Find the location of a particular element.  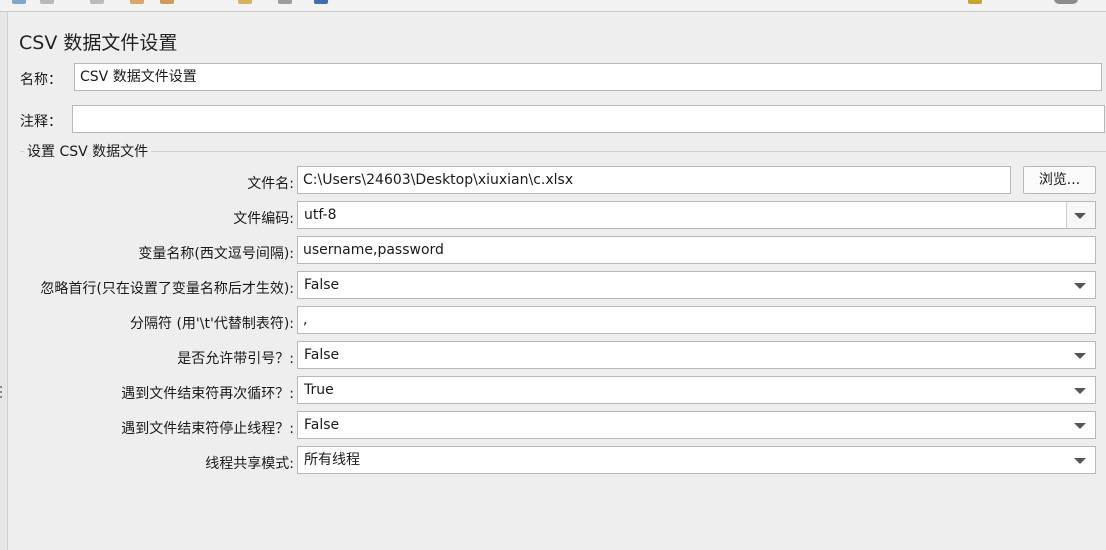

allow-quoted-label: 是否允许带引号？: is located at coordinates (235, 359).